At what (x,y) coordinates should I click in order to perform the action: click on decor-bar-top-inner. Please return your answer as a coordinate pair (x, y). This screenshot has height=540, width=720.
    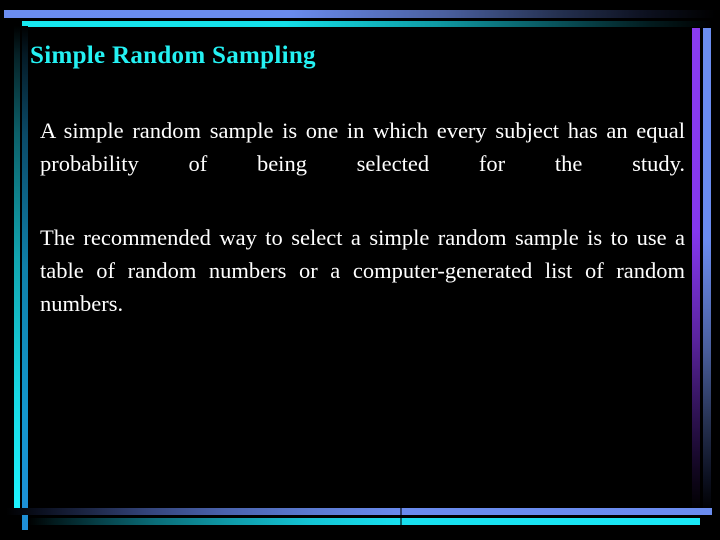
    Looking at the image, I should click on (367, 24).